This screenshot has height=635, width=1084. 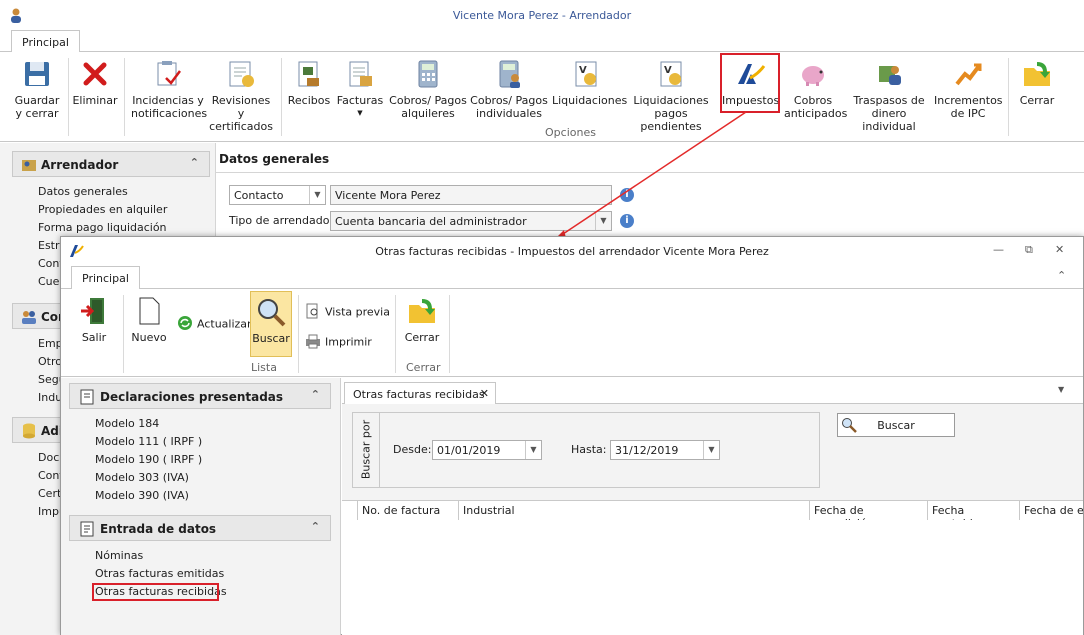 I want to click on database-icon, so click(x=29, y=432).